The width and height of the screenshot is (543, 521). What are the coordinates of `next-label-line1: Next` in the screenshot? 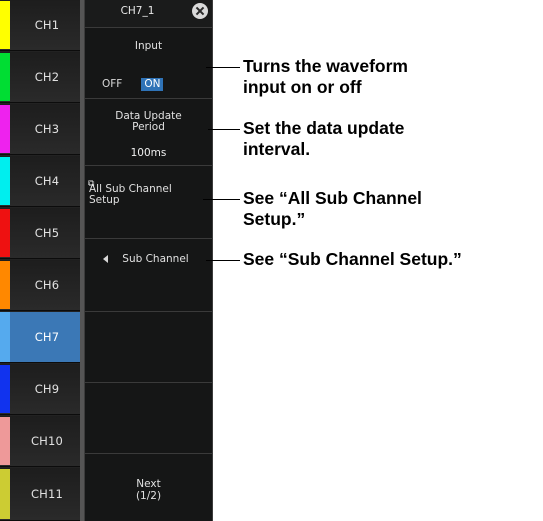 It's located at (148, 484).